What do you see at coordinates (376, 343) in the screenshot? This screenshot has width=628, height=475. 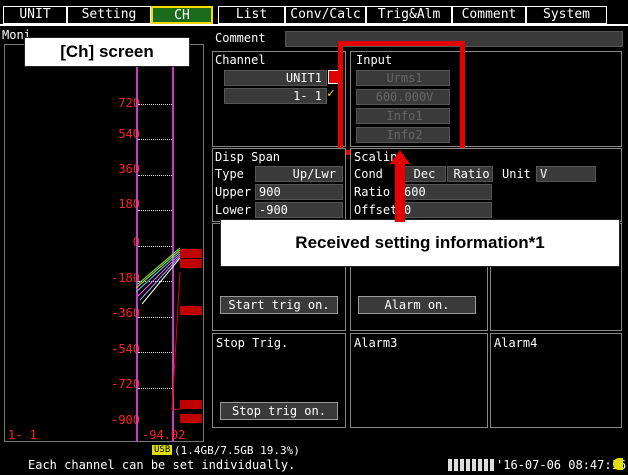 I see `alarm3-label: Alarm3` at bounding box center [376, 343].